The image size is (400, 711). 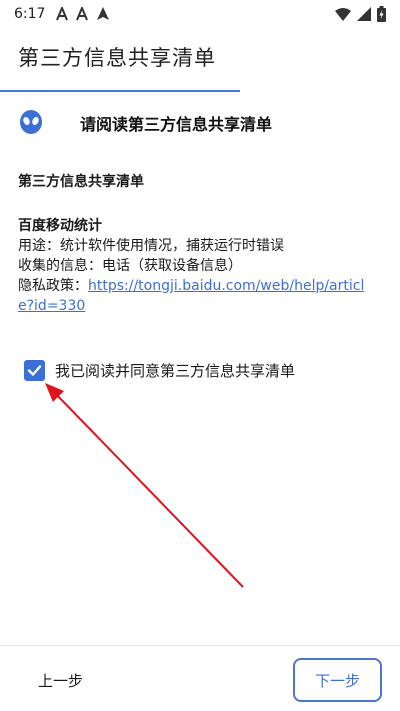 I want to click on notice-header: 请阅读第三方信息共享清单, so click(x=200, y=123).